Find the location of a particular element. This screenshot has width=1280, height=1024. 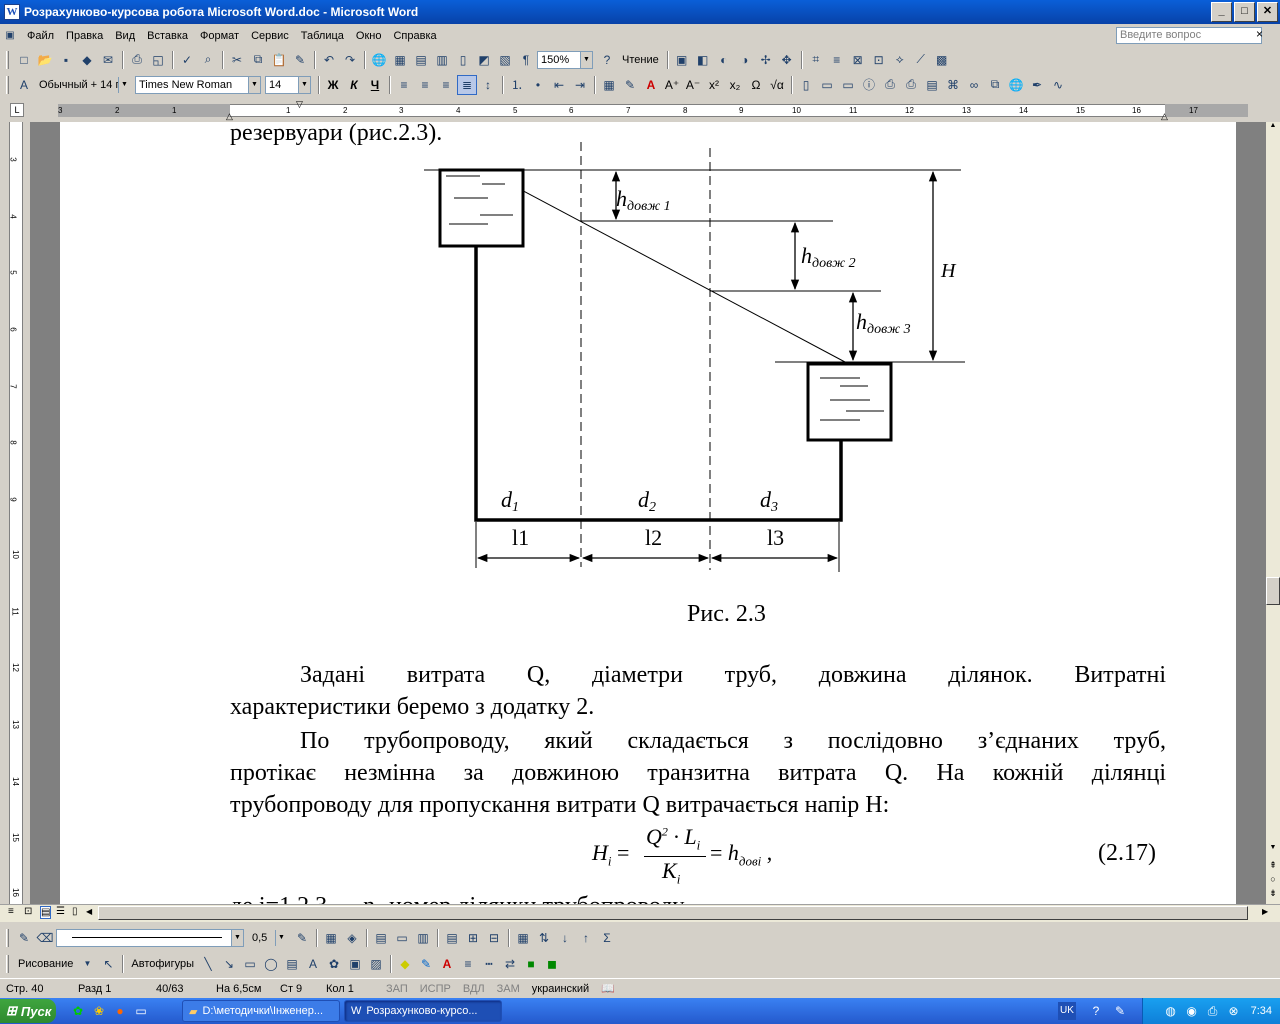

line-spacing-icon: ↕ is located at coordinates (488, 85).